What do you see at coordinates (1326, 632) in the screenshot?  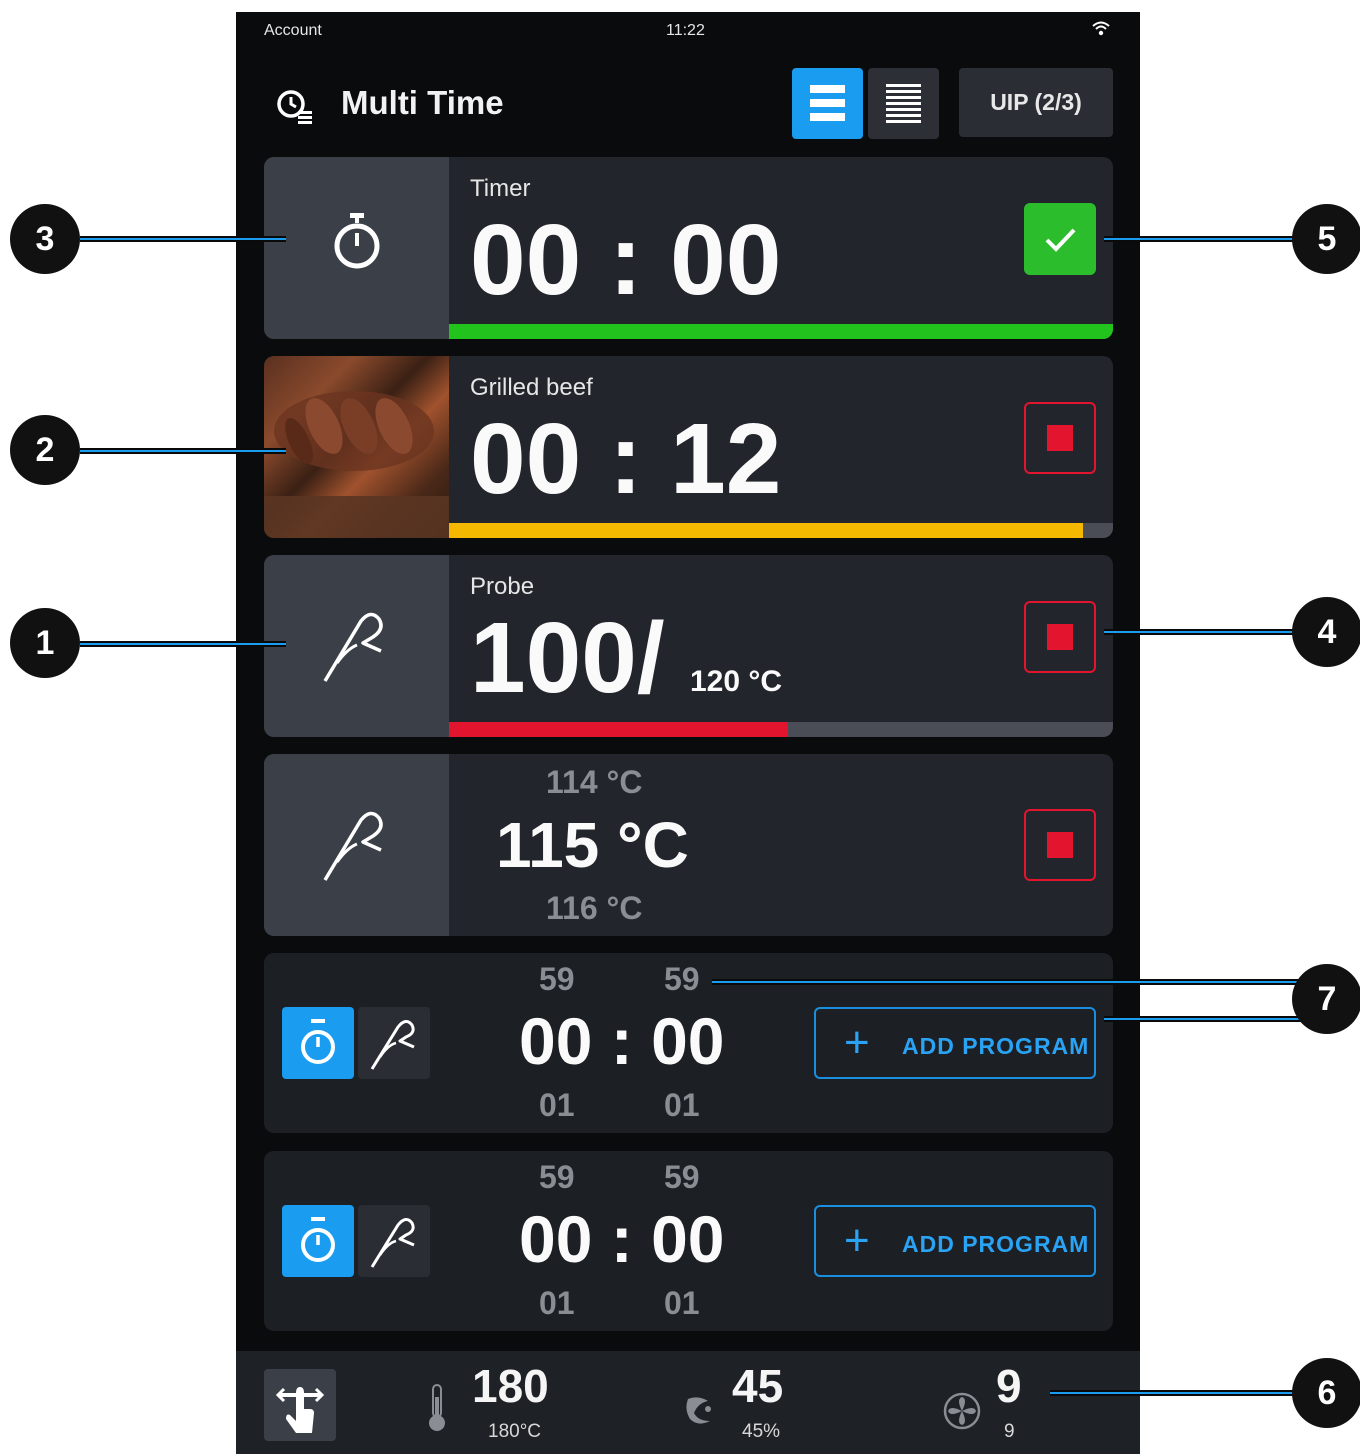 I see `callout-badge-4: 4` at bounding box center [1326, 632].